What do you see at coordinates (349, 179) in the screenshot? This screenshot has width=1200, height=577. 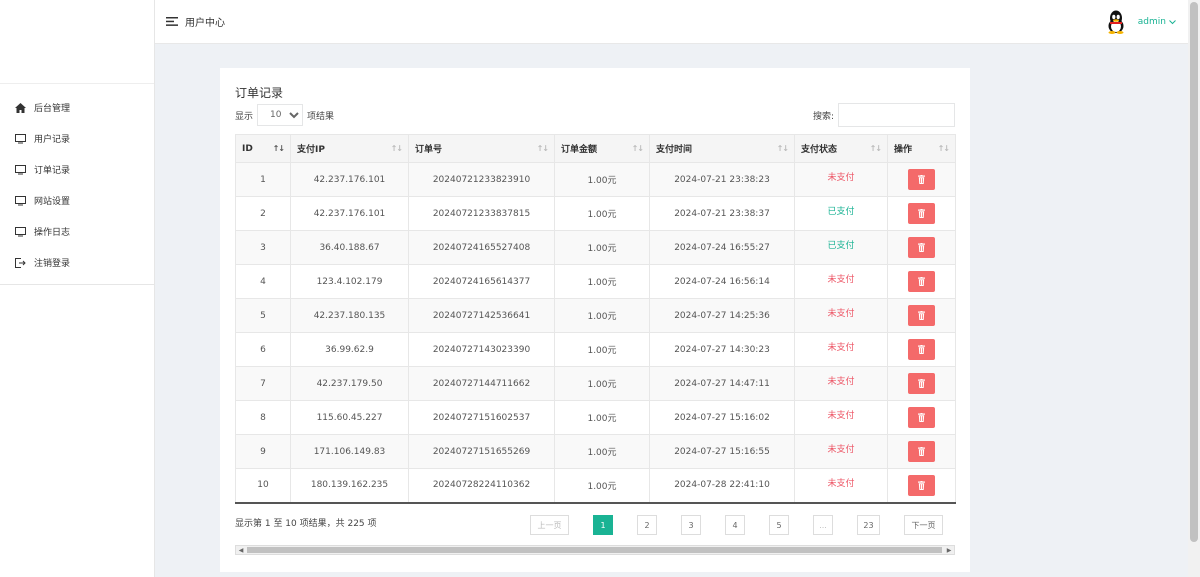 I see `ip-cell: 42.237.176.101` at bounding box center [349, 179].